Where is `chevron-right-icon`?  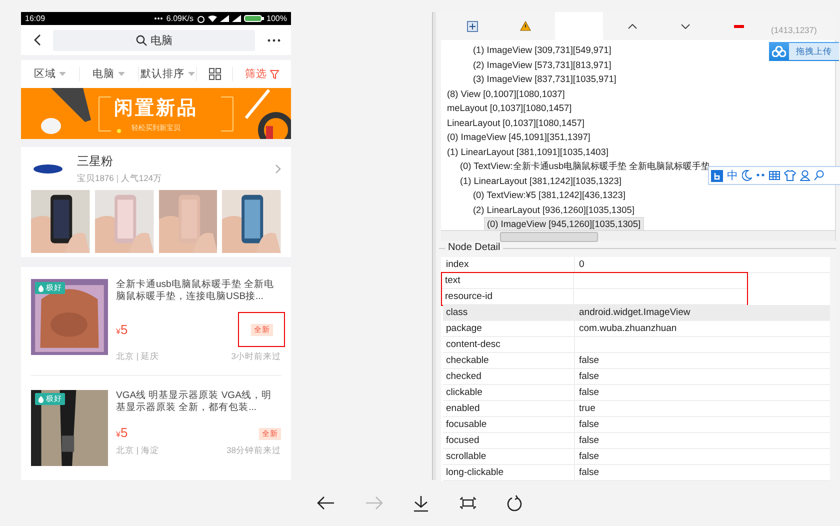 chevron-right-icon is located at coordinates (278, 169).